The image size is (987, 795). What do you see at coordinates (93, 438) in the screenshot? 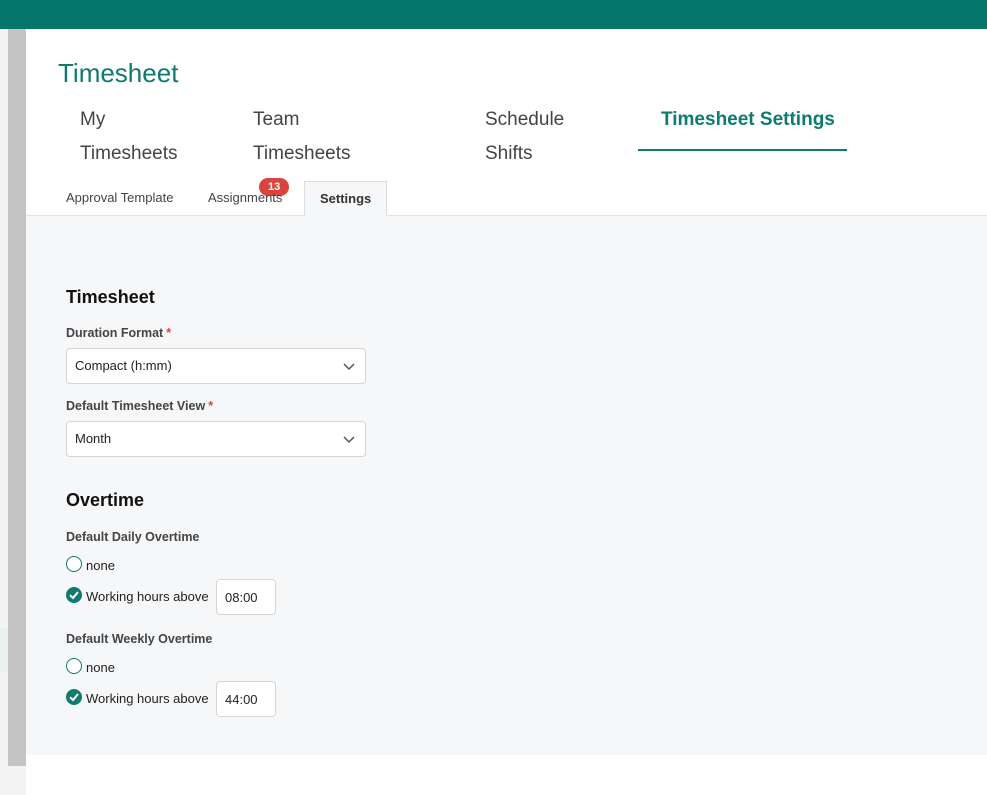
I see `select-value: Month` at bounding box center [93, 438].